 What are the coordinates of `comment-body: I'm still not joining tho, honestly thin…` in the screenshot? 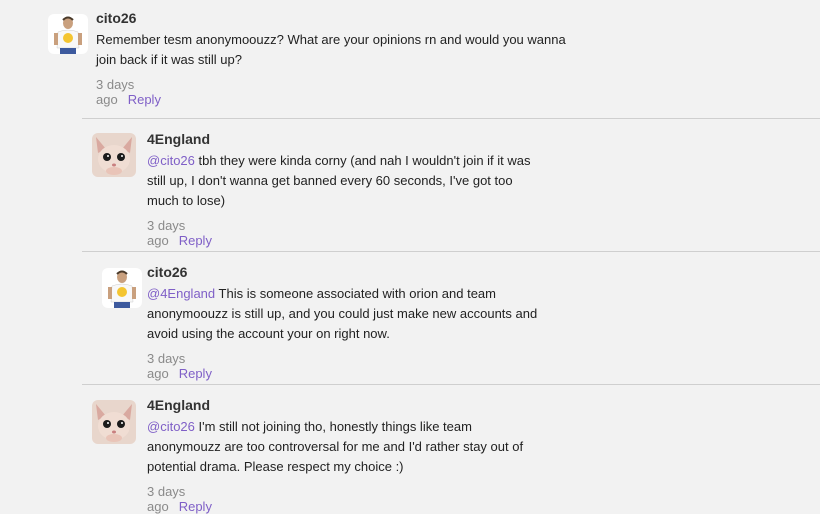 It's located at (335, 446).